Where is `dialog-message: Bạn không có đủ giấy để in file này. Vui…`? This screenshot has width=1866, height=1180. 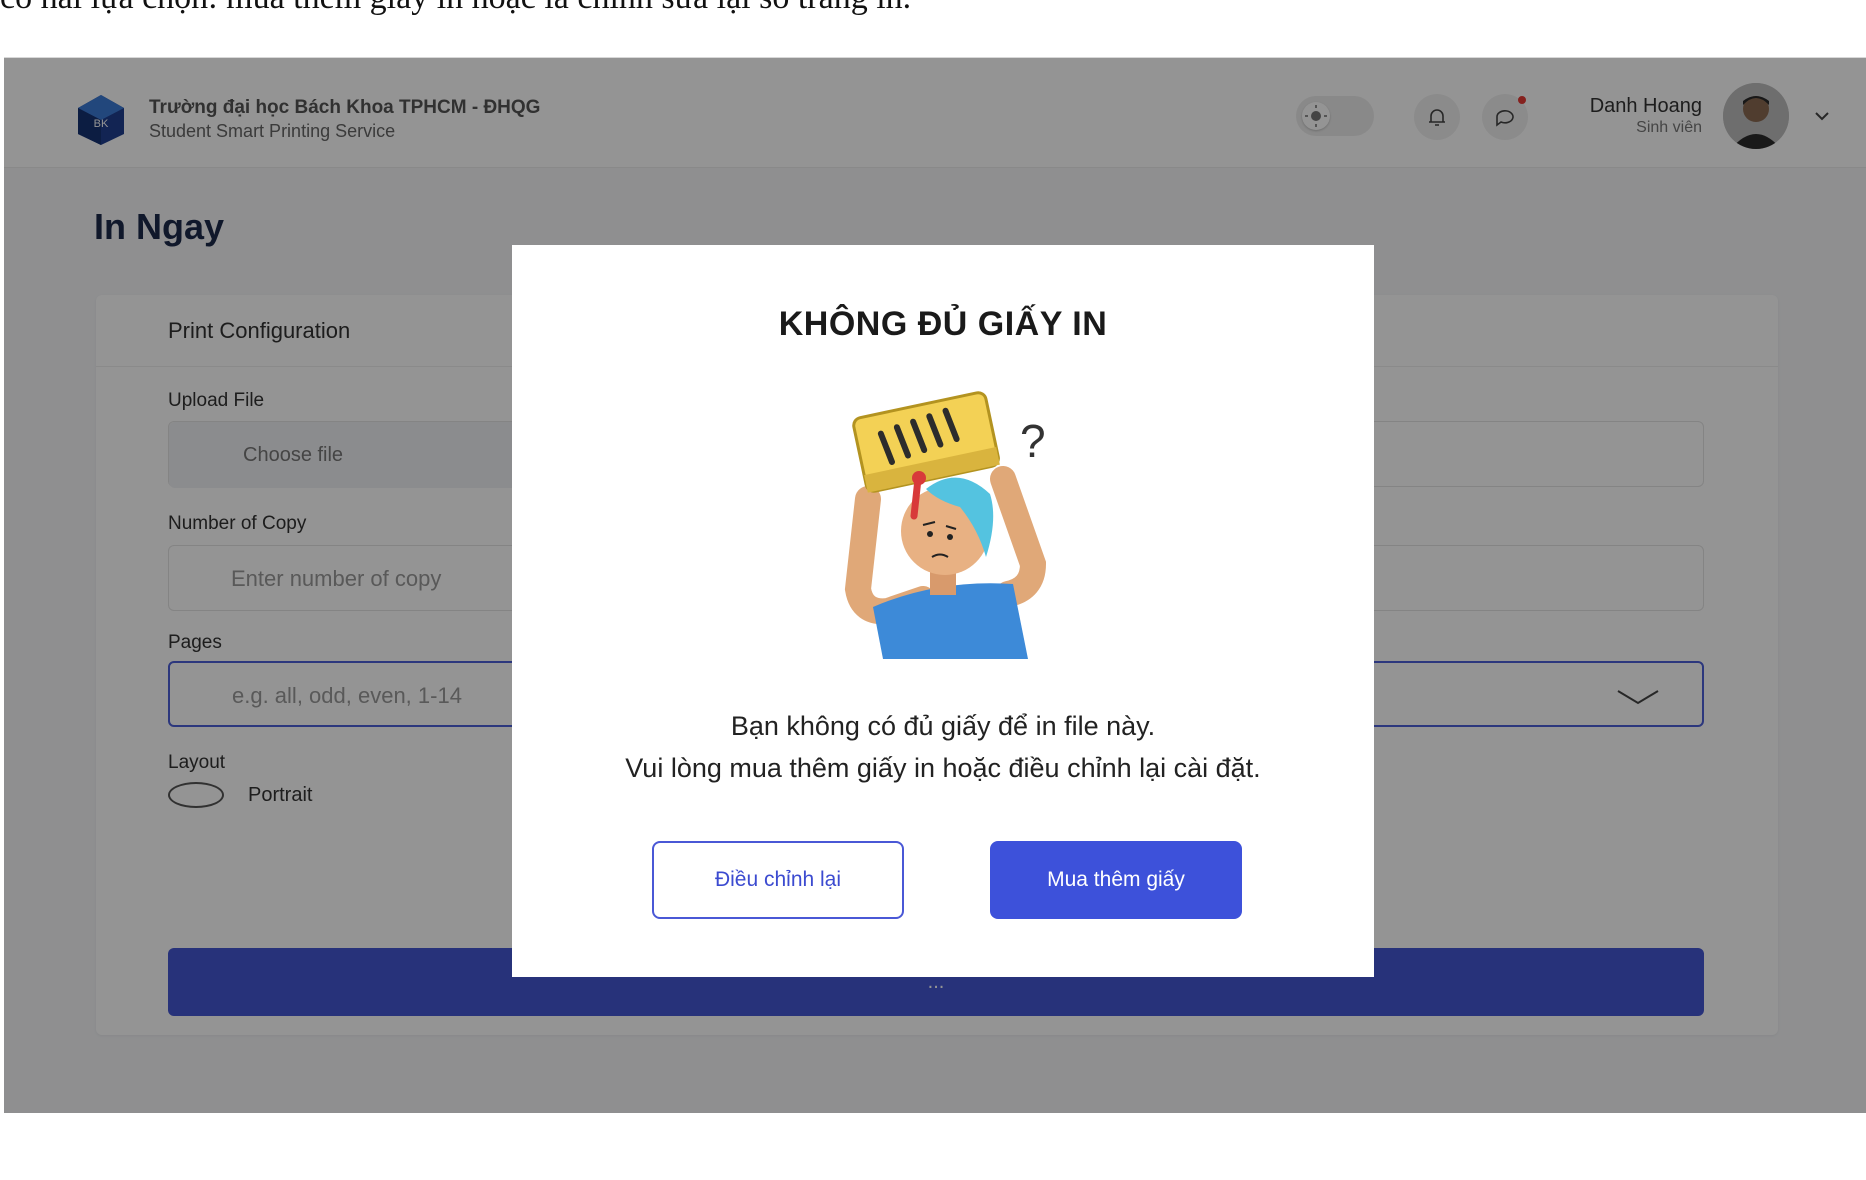
dialog-message: Bạn không có đủ giấy để in file này. Vui… is located at coordinates (943, 747).